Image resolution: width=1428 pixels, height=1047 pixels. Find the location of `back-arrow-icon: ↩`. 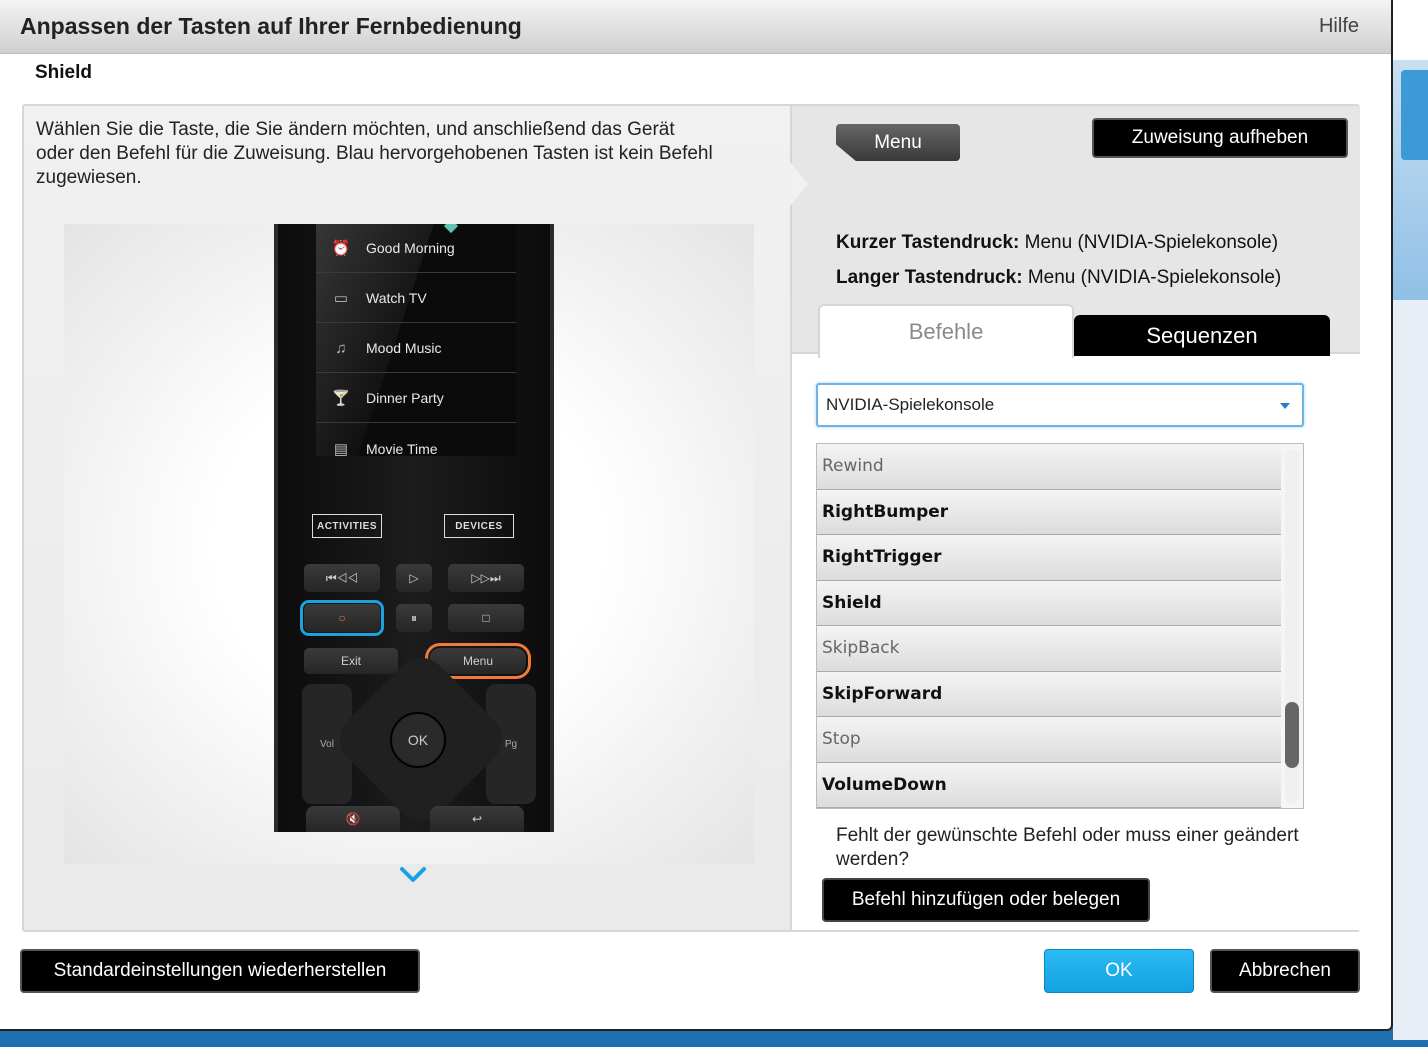

back-arrow-icon: ↩ is located at coordinates (477, 819).